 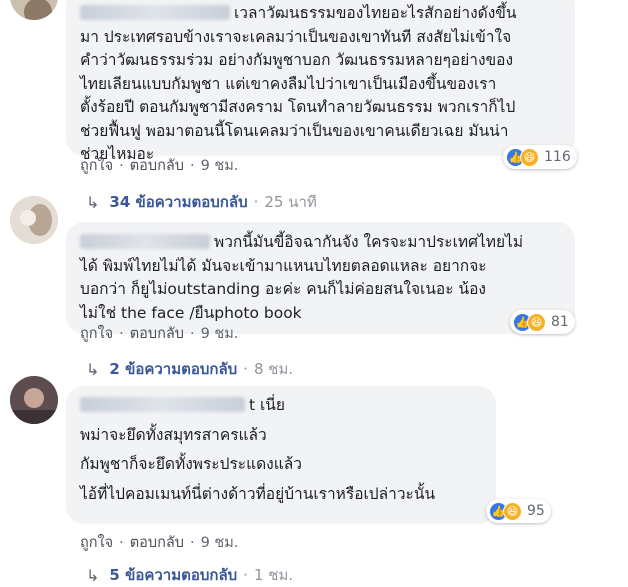 I want to click on comment-text-line-1: t เนี่ย, so click(x=281, y=406).